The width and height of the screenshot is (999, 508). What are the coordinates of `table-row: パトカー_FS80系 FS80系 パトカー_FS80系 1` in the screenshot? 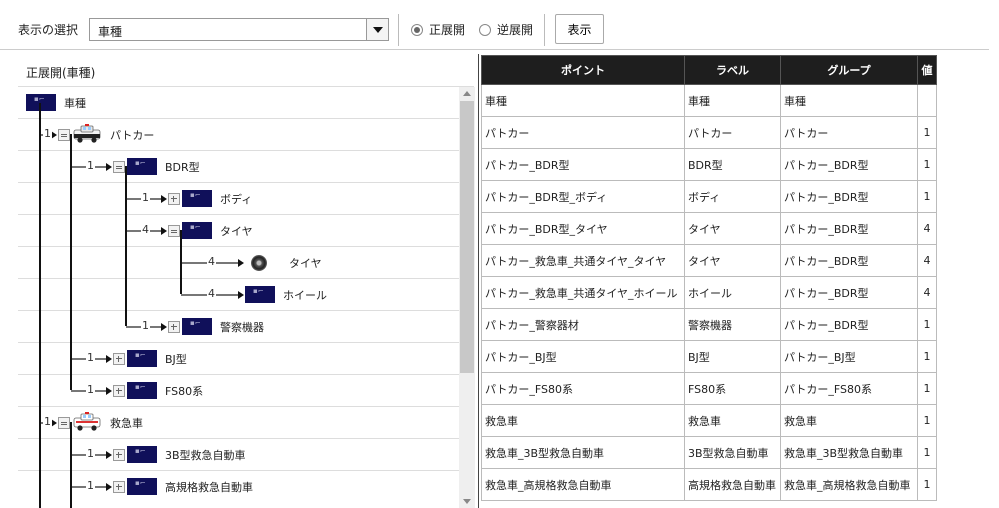 It's located at (709, 388).